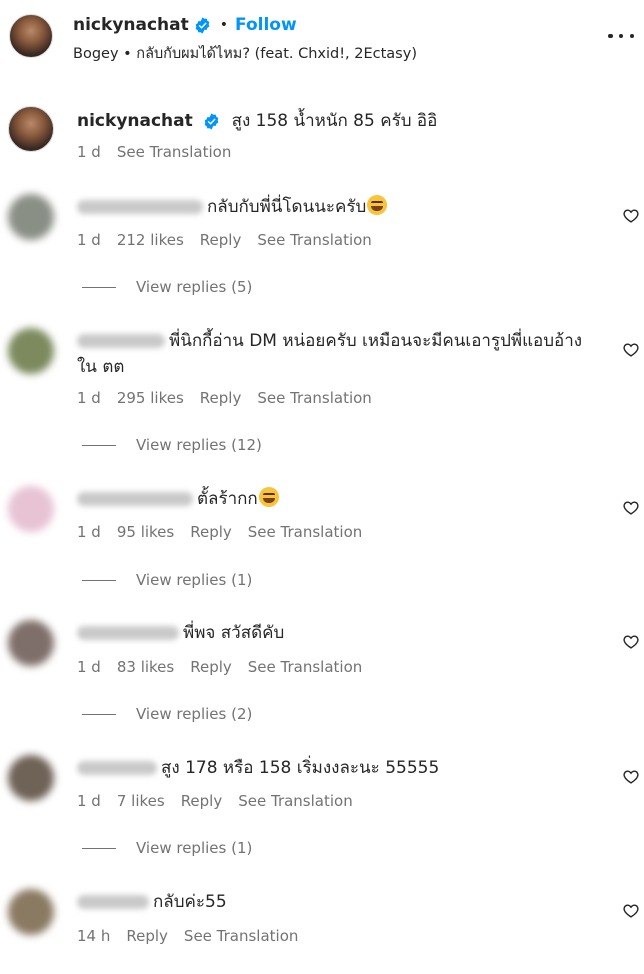 This screenshot has height=974, width=644. Describe the element at coordinates (266, 25) in the screenshot. I see `follow-button: Follow` at that location.